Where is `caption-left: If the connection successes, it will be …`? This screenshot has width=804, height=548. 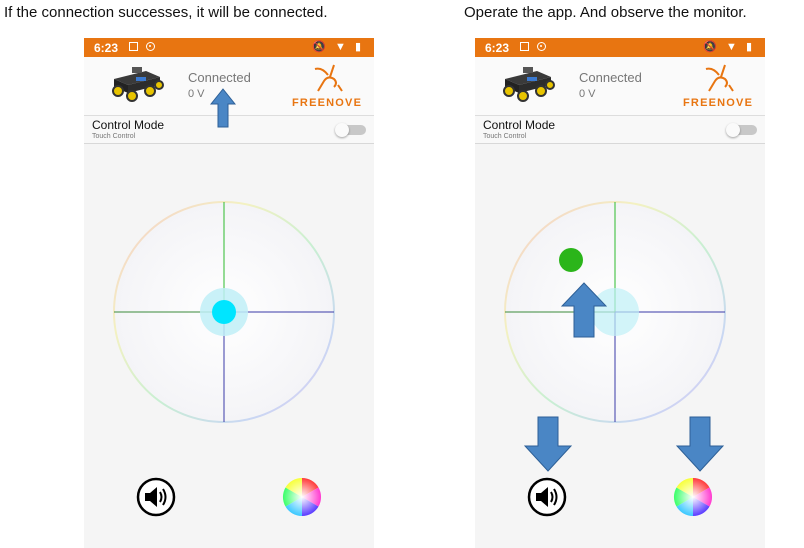
caption-left: If the connection successes, it will be … is located at coordinates (166, 12).